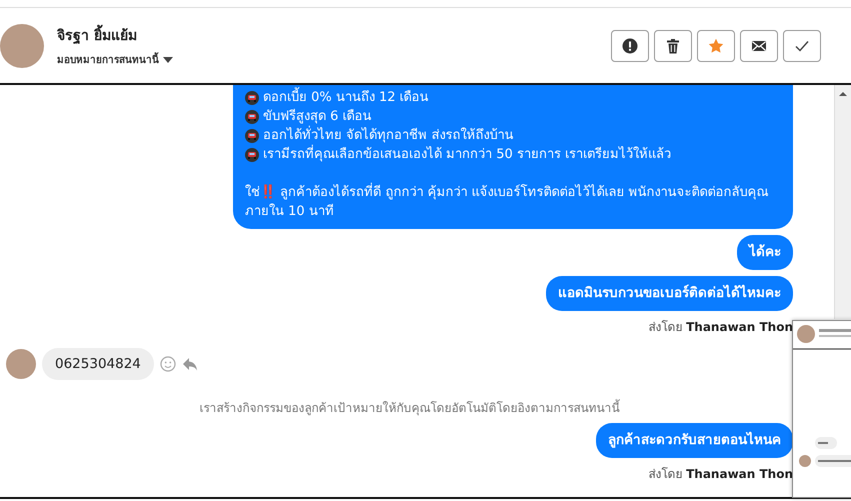  What do you see at coordinates (669, 293) in the screenshot?
I see `message-bubble: แอดมินรบกวนขอเบอร์ติดต่อได้ไหมคะ` at bounding box center [669, 293].